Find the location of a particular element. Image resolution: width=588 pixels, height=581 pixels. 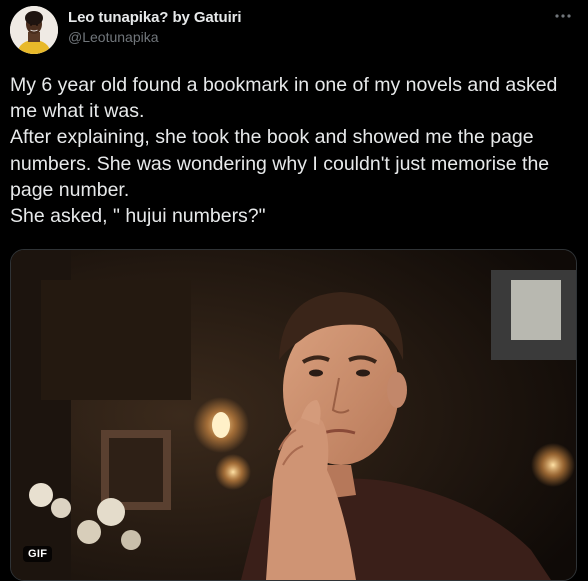

gif-badge: GIF is located at coordinates (38, 554).